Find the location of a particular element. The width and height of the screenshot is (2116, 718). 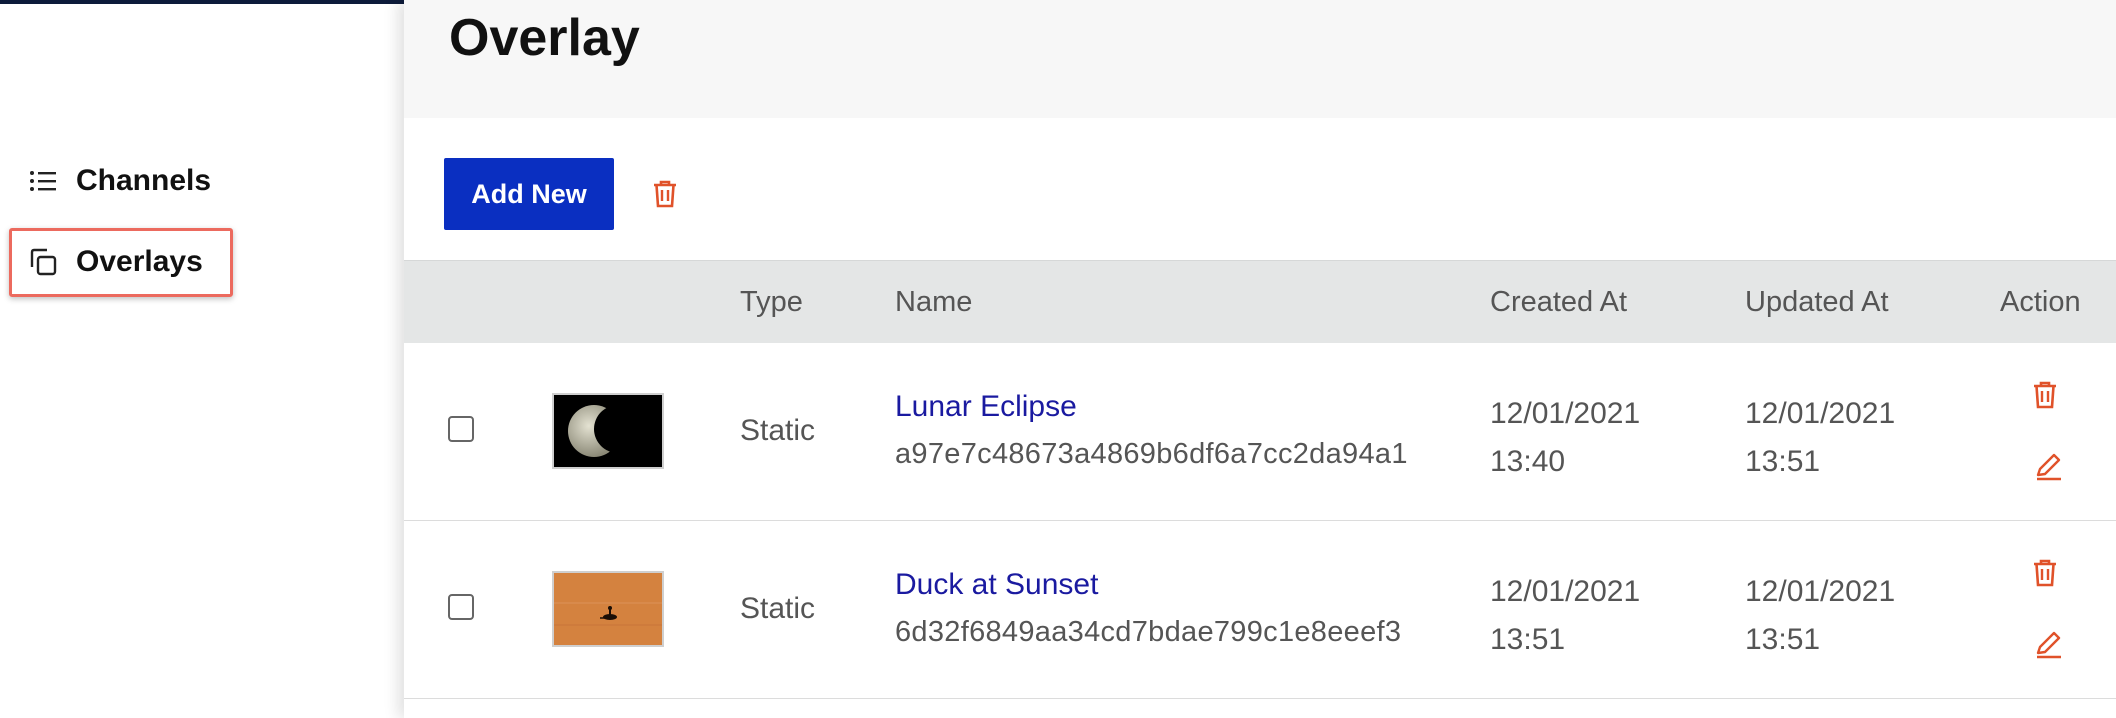

created-at-cell: 12/01/2021 13:51 is located at coordinates (1565, 616).